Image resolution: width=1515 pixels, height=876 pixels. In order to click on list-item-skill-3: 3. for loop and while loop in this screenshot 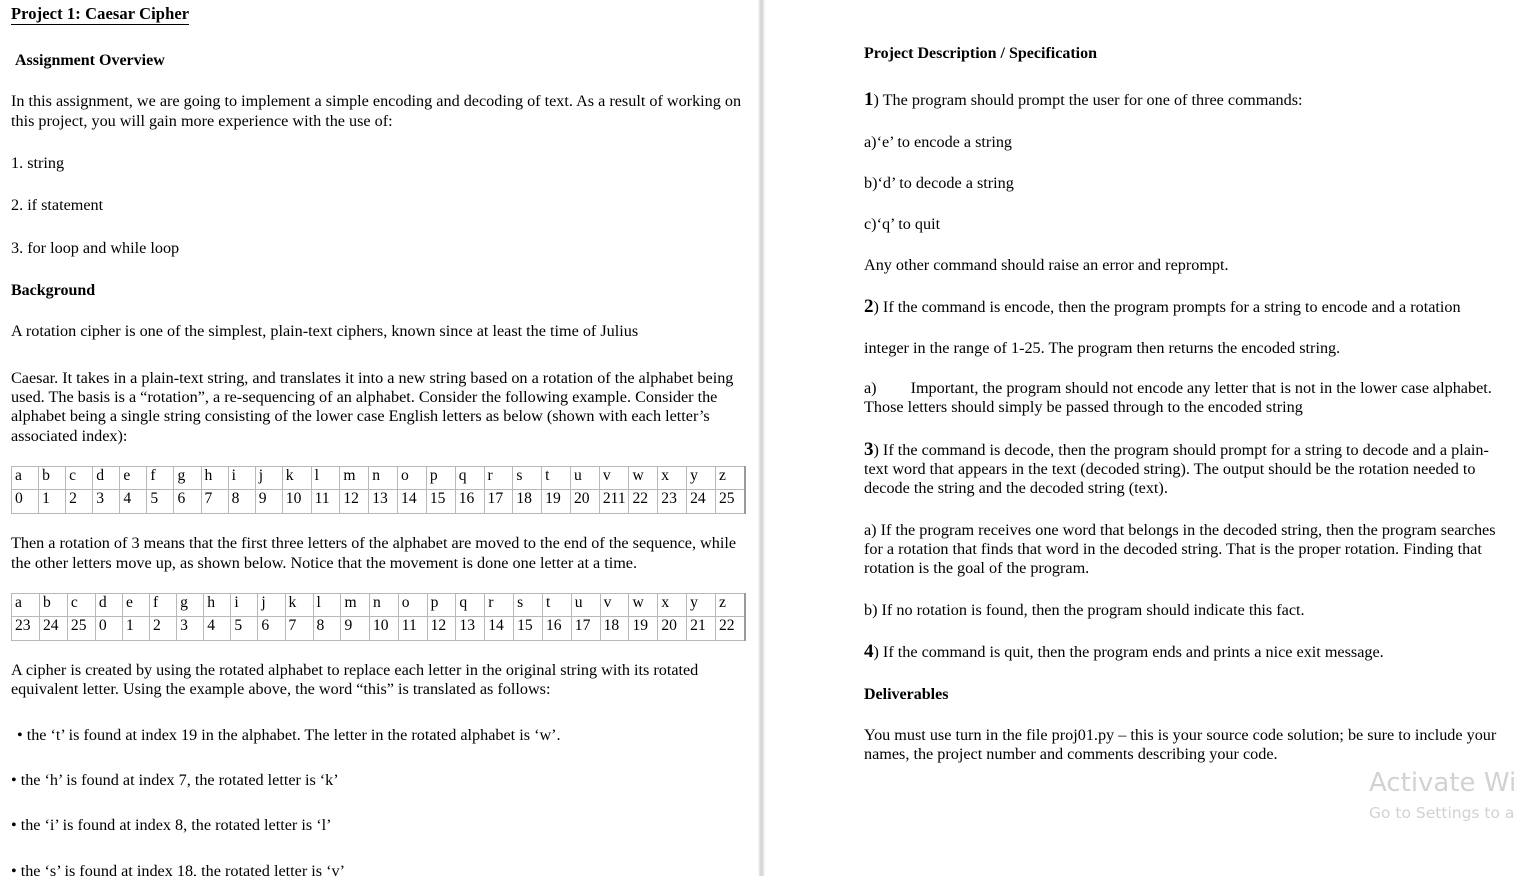, I will do `click(95, 247)`.